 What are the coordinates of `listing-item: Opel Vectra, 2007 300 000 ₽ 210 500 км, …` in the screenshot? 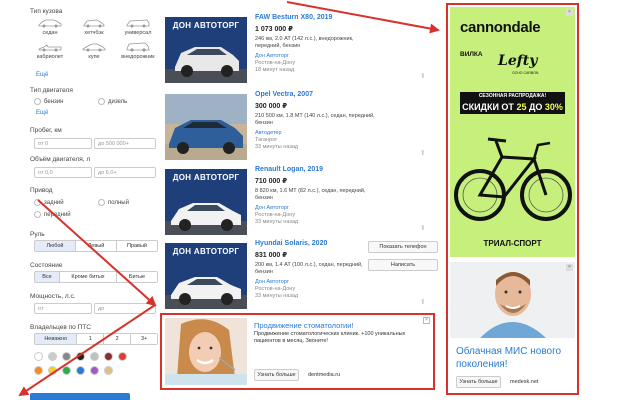 It's located at (300, 127).